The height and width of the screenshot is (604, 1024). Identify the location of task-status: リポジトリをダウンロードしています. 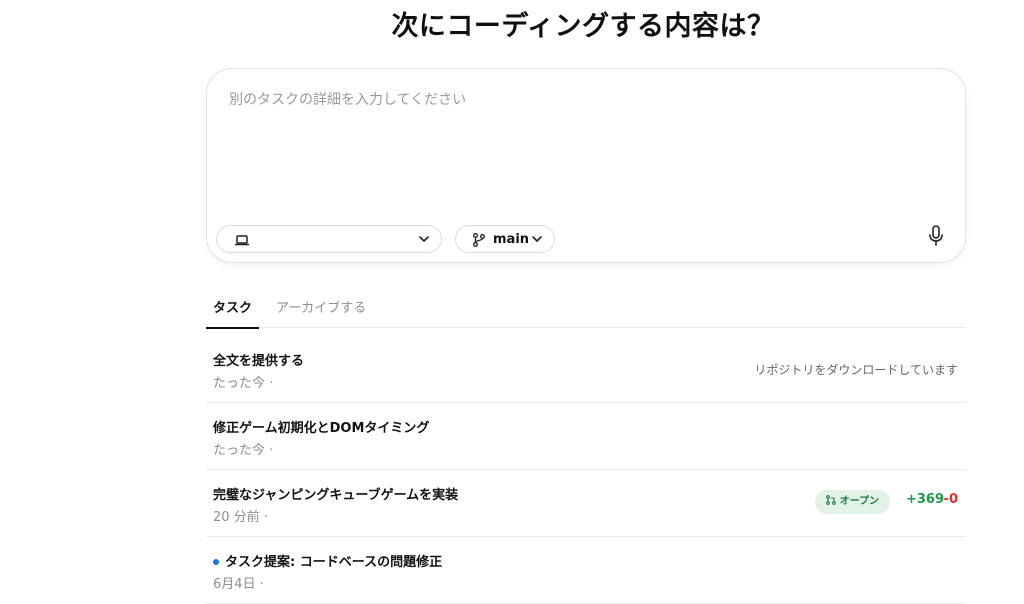
(856, 370).